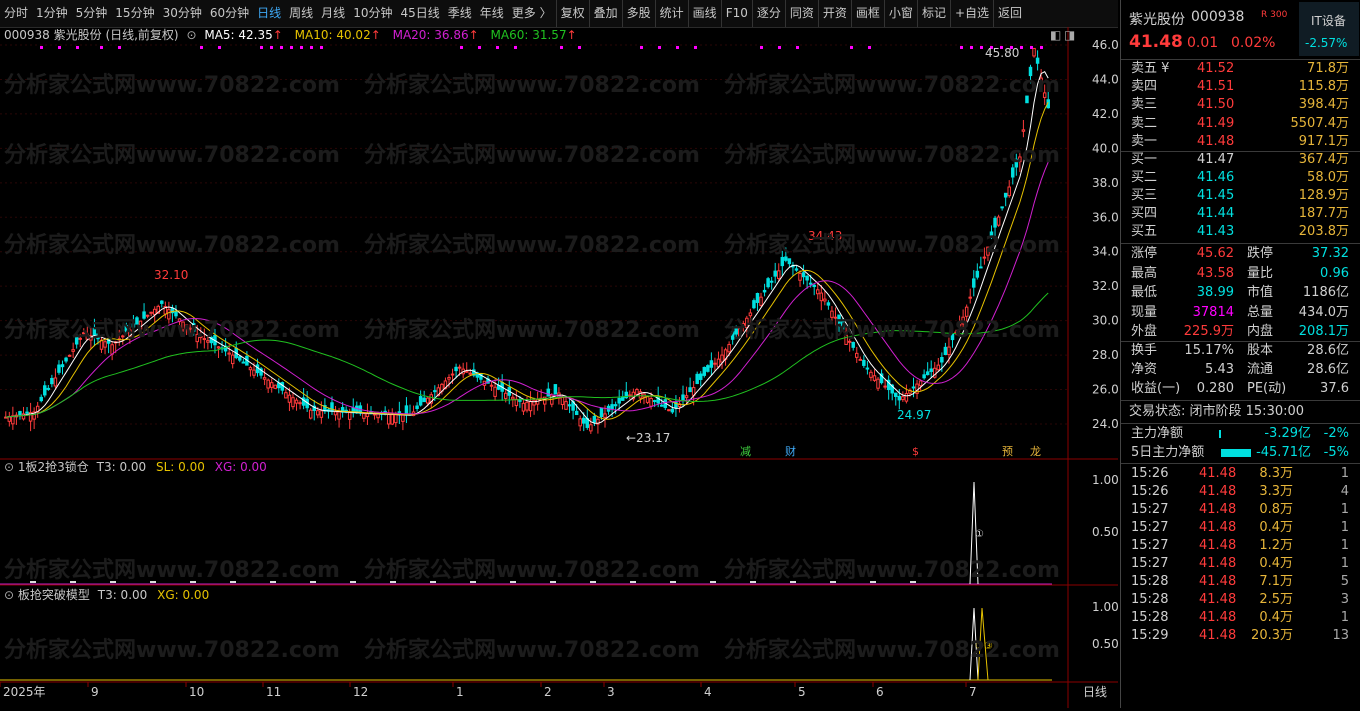  What do you see at coordinates (801, 13) in the screenshot?
I see `tool-button-7: 同资` at bounding box center [801, 13].